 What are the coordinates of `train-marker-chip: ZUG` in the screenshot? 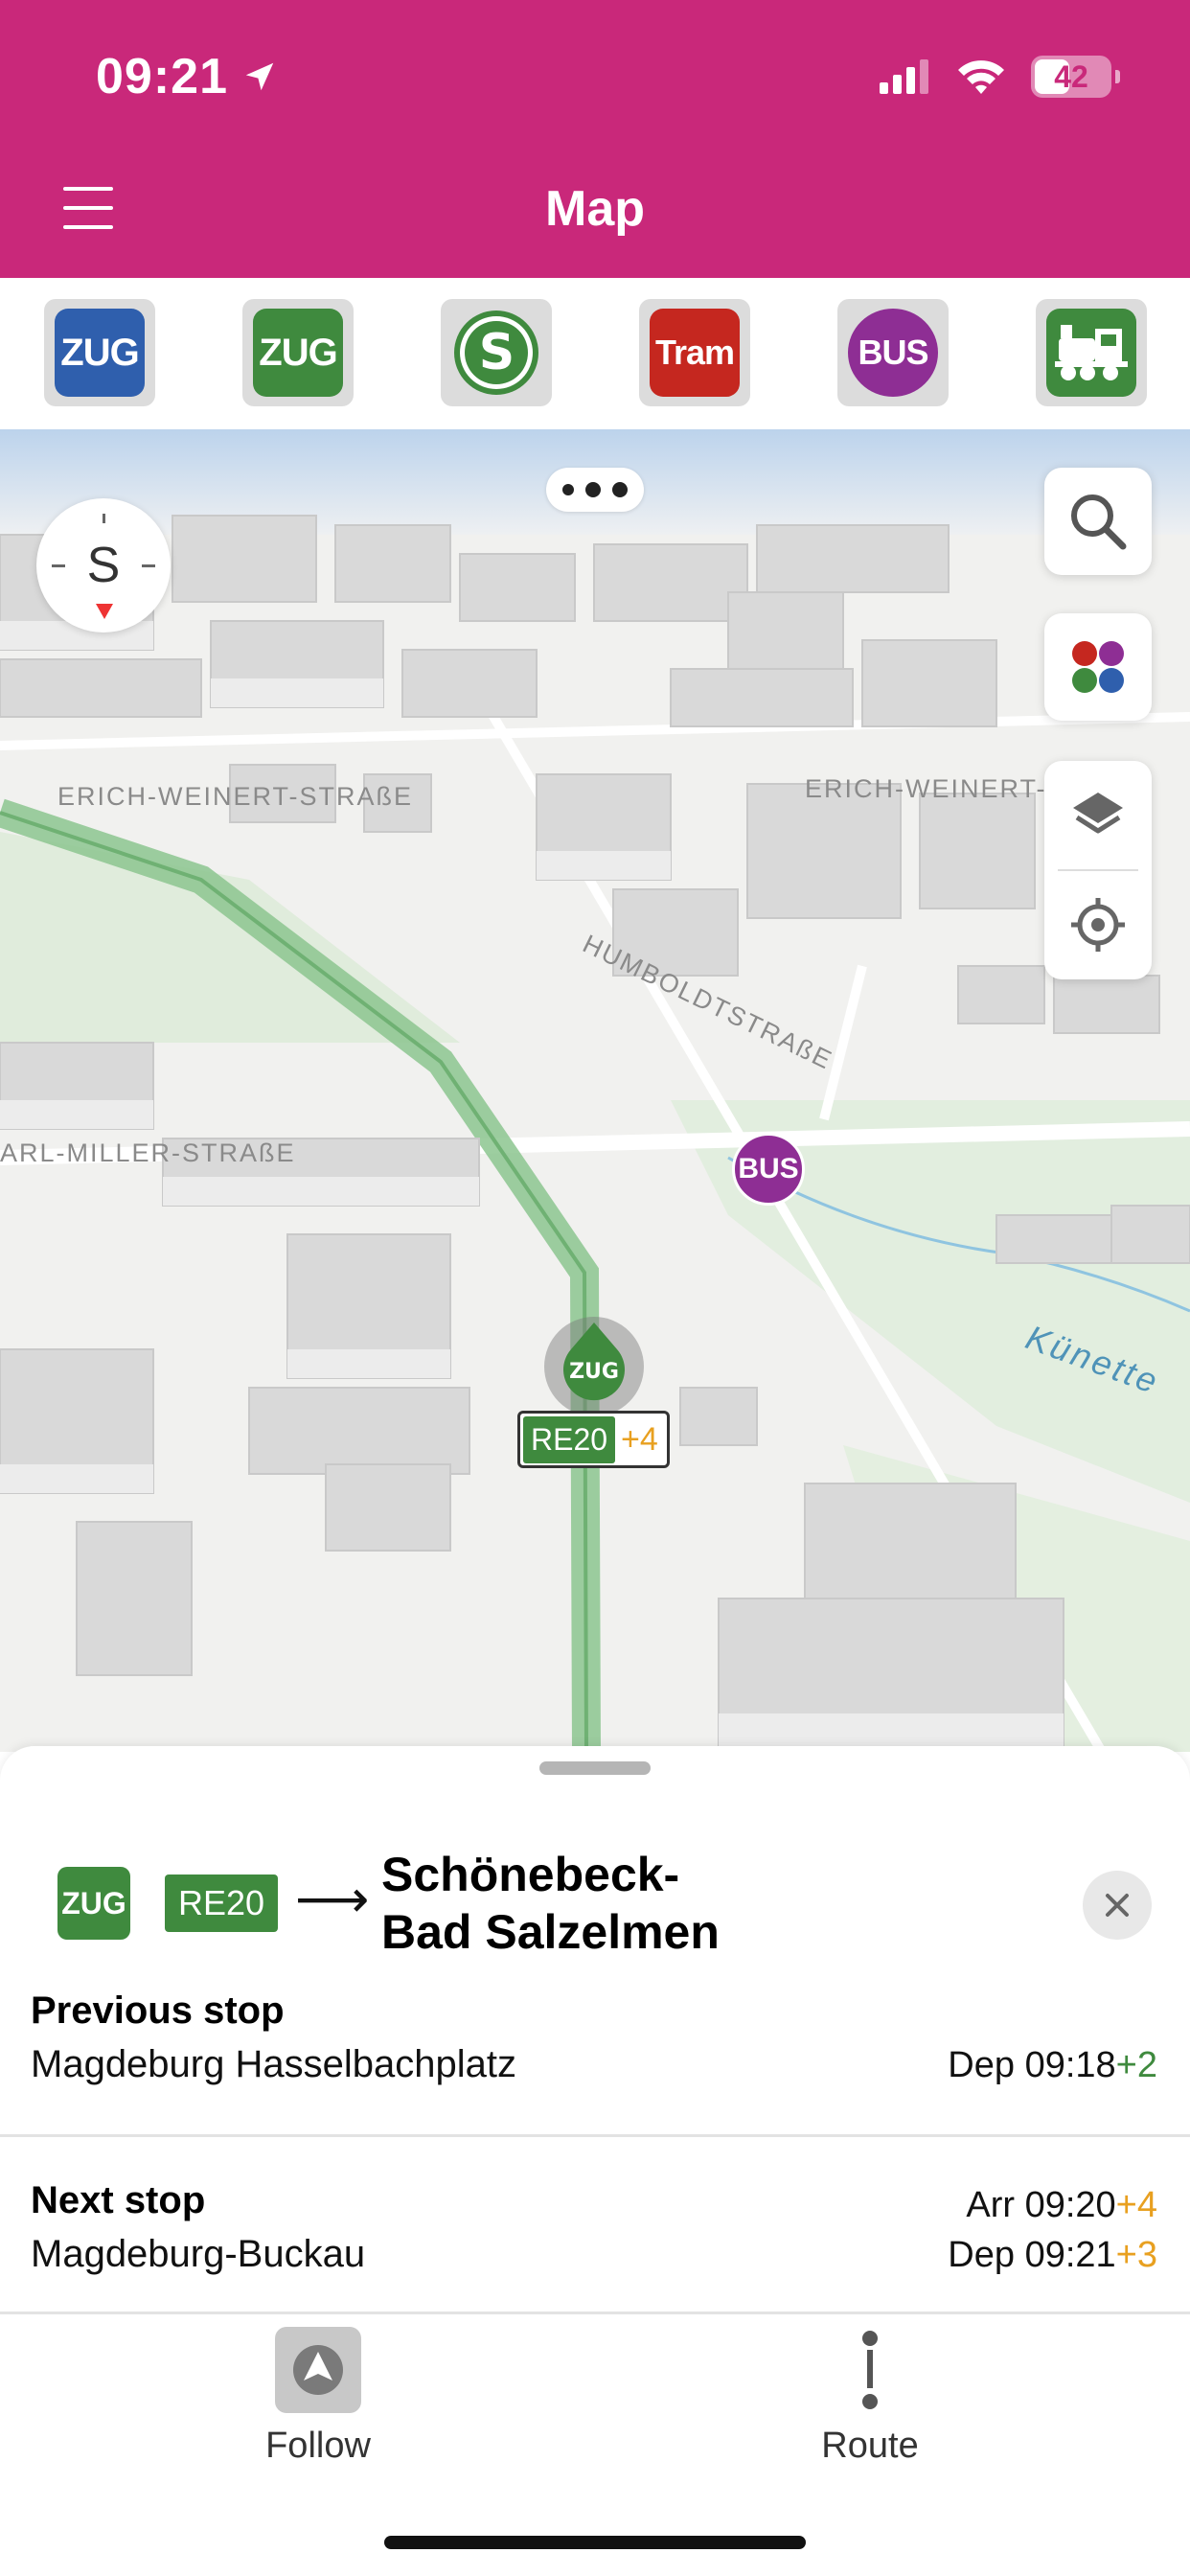 It's located at (594, 1372).